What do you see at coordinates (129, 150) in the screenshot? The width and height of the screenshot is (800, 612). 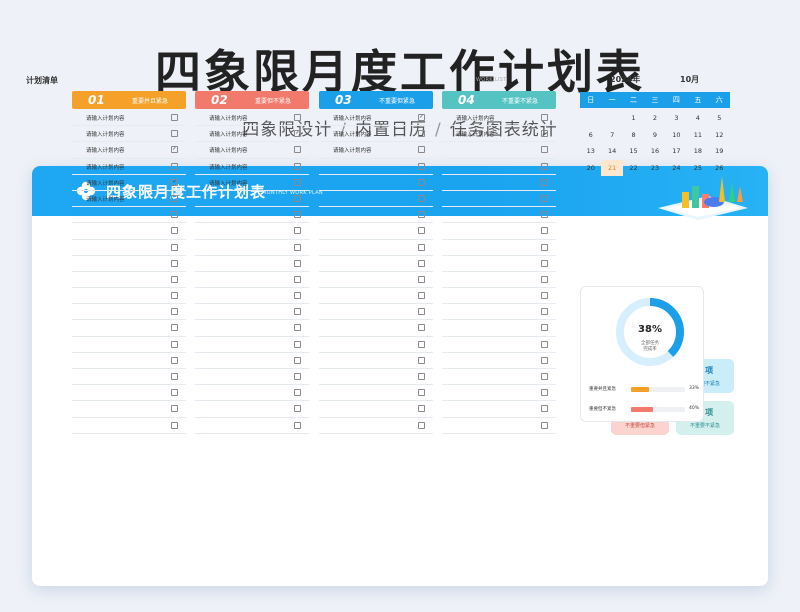 I see `table-row: 请输入计划内容 ✓` at bounding box center [129, 150].